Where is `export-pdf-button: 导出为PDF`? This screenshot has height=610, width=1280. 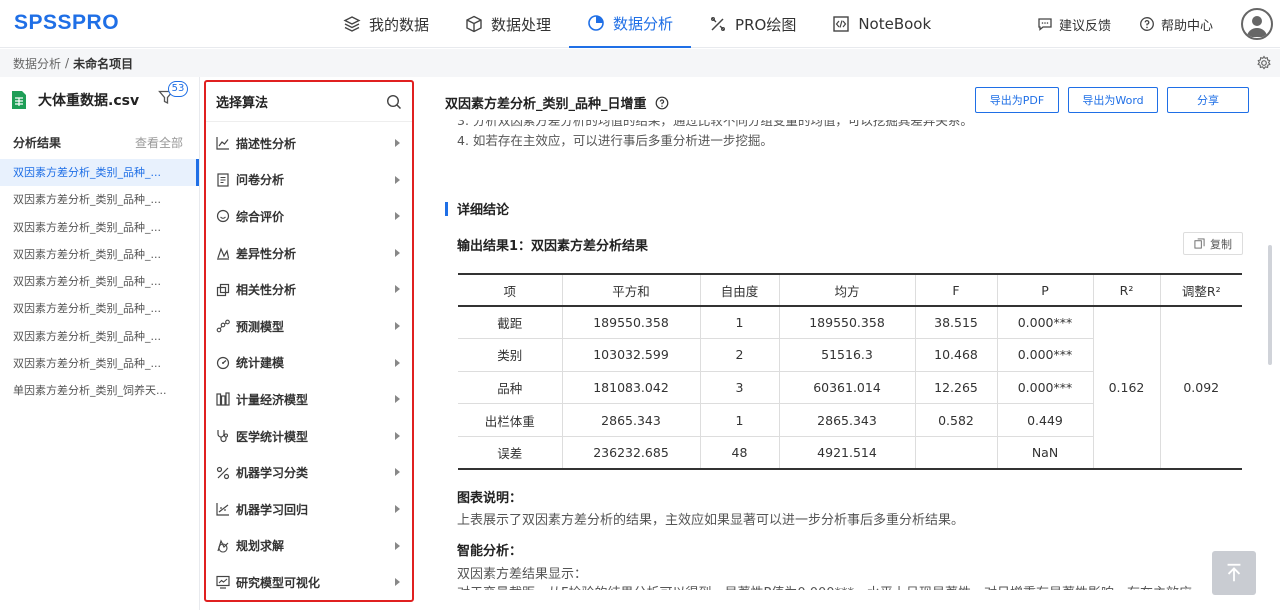 export-pdf-button: 导出为PDF is located at coordinates (1017, 100).